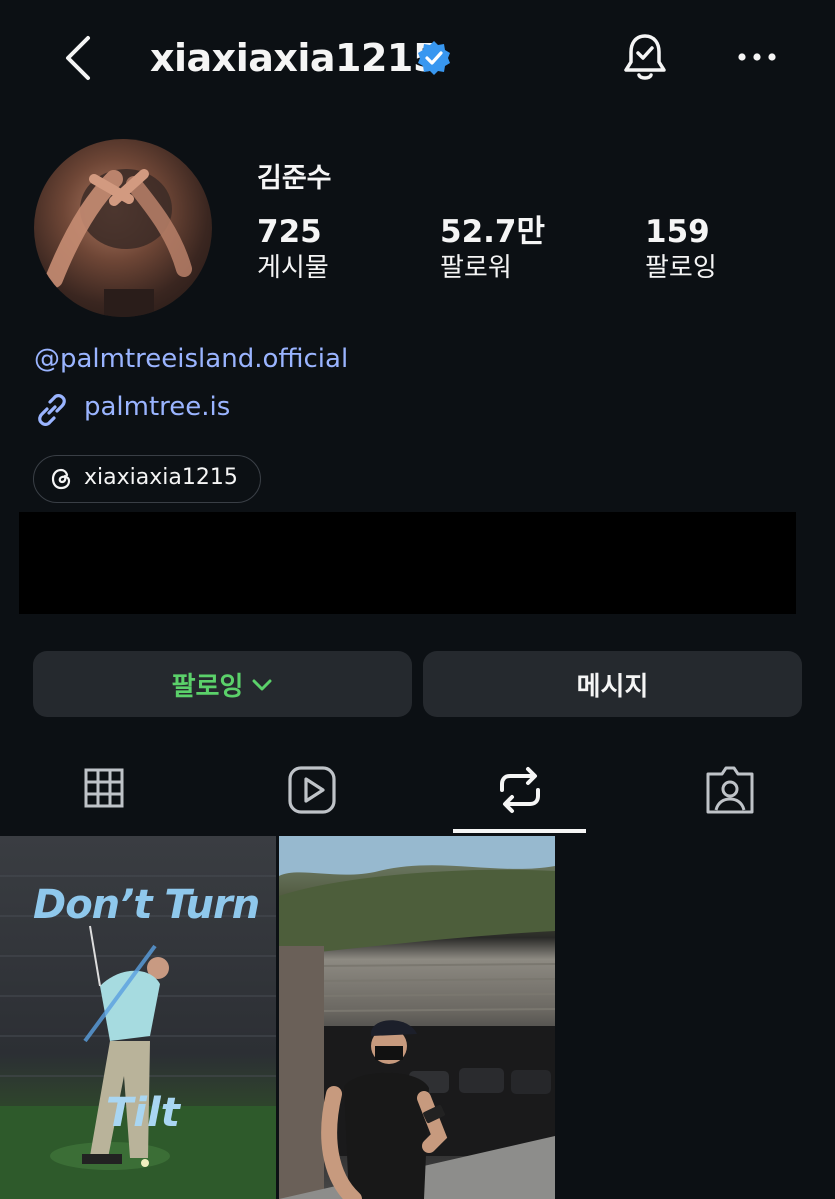 The height and width of the screenshot is (1199, 835). Describe the element at coordinates (80, 58) in the screenshot. I see `back-chevron-icon` at that location.